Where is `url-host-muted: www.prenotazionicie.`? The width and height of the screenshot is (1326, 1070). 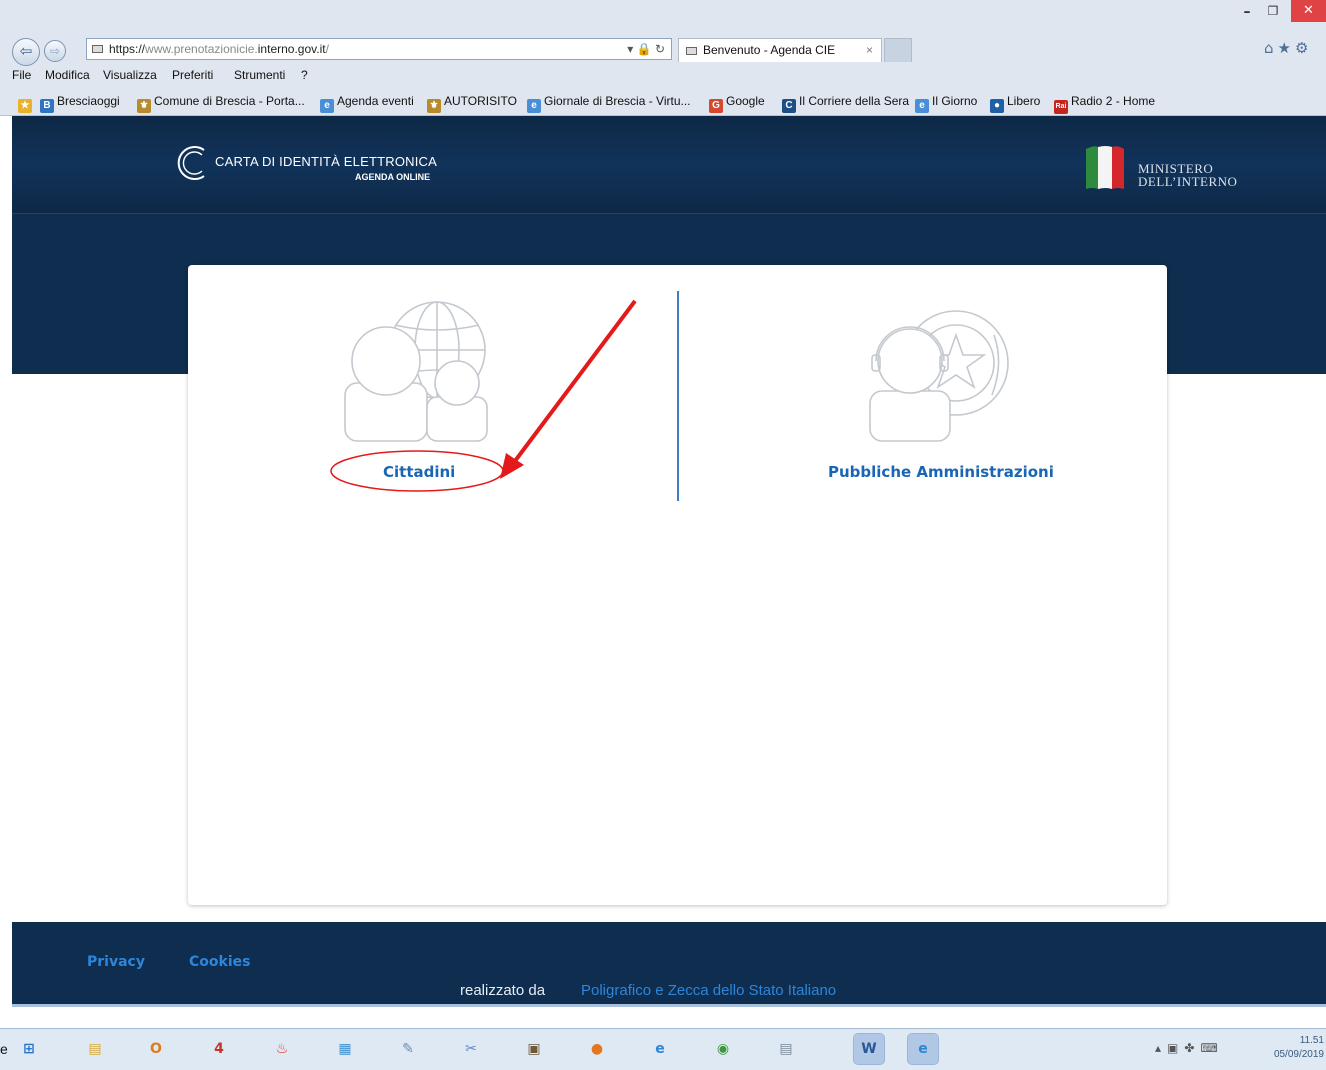
url-host-muted: www.prenotazionicie. is located at coordinates (201, 49).